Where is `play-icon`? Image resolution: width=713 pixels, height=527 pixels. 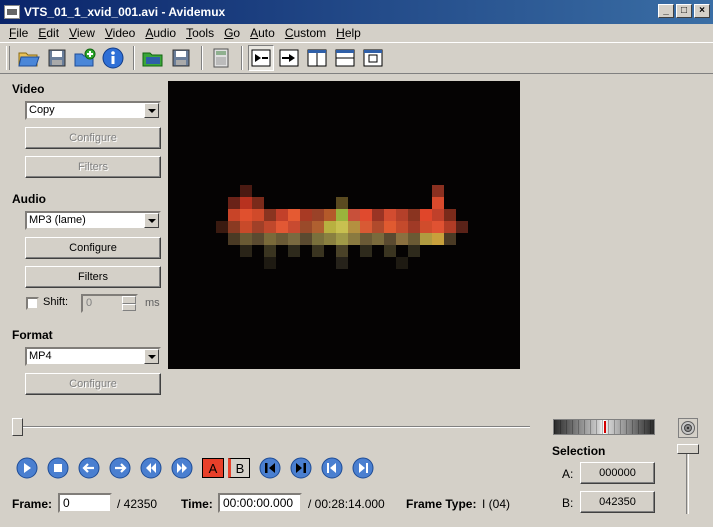
play-icon is located at coordinates (27, 468).